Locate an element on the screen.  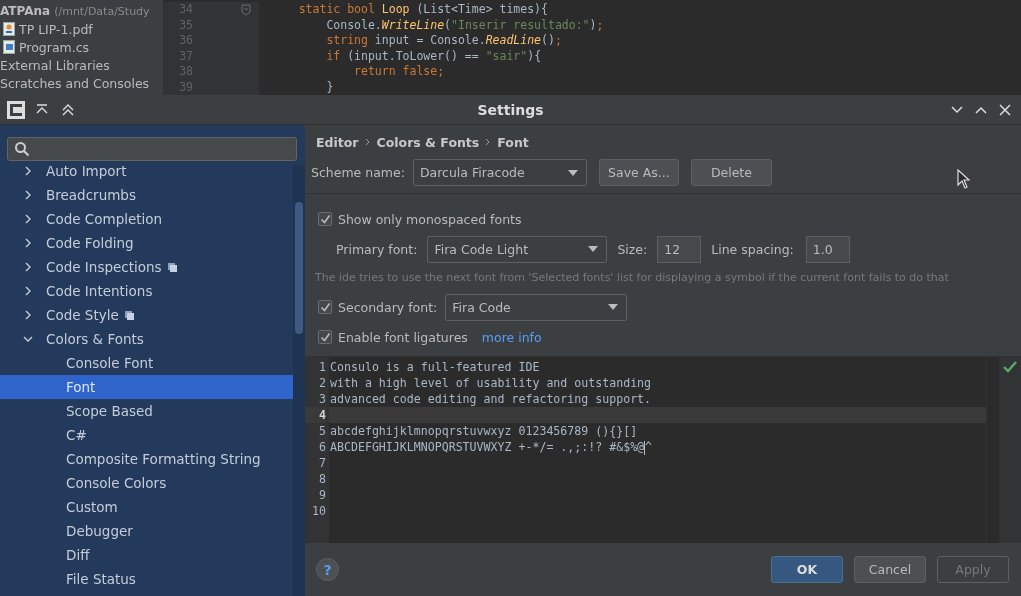
preview-line: ABCDEFGHIJKLMNOPQRSTUVWXYZ +-*/= .,;:!? #&$%@^ is located at coordinates (491, 447).